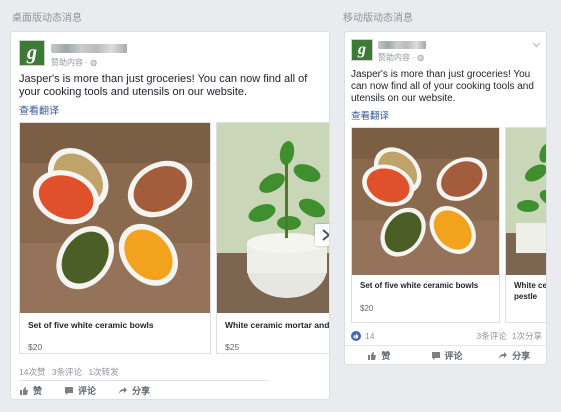 Image resolution: width=561 pixels, height=412 pixels. What do you see at coordinates (378, 18) in the screenshot?
I see `mobile-section-label: 移动版动态消息` at bounding box center [378, 18].